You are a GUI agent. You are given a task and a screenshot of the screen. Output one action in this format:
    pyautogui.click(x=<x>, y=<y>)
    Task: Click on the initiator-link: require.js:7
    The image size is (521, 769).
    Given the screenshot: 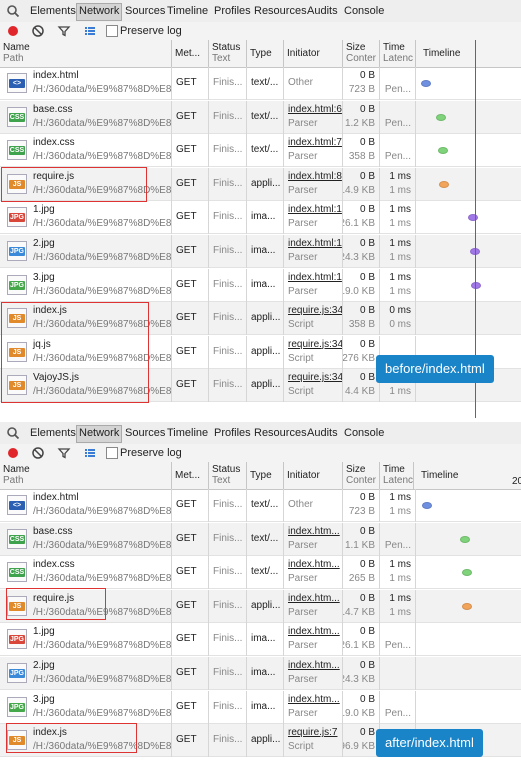 What is the action you would take?
    pyautogui.click(x=312, y=732)
    